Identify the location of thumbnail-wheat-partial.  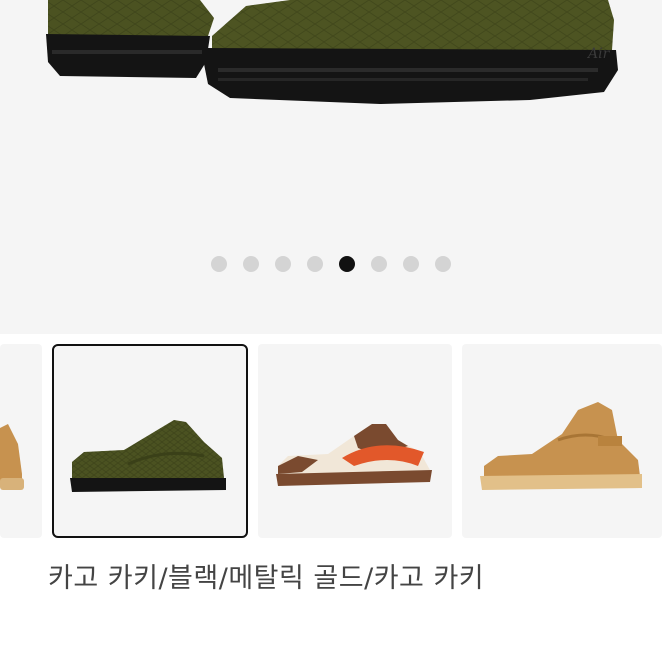
(21, 441).